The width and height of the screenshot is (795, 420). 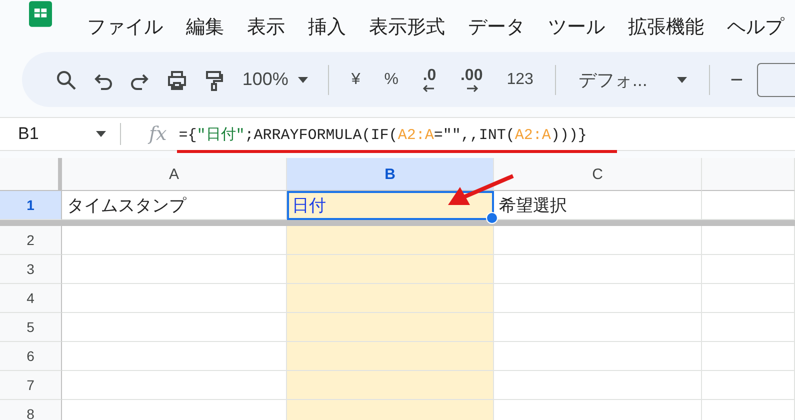 I want to click on menu-item: 挿入, so click(x=326, y=27).